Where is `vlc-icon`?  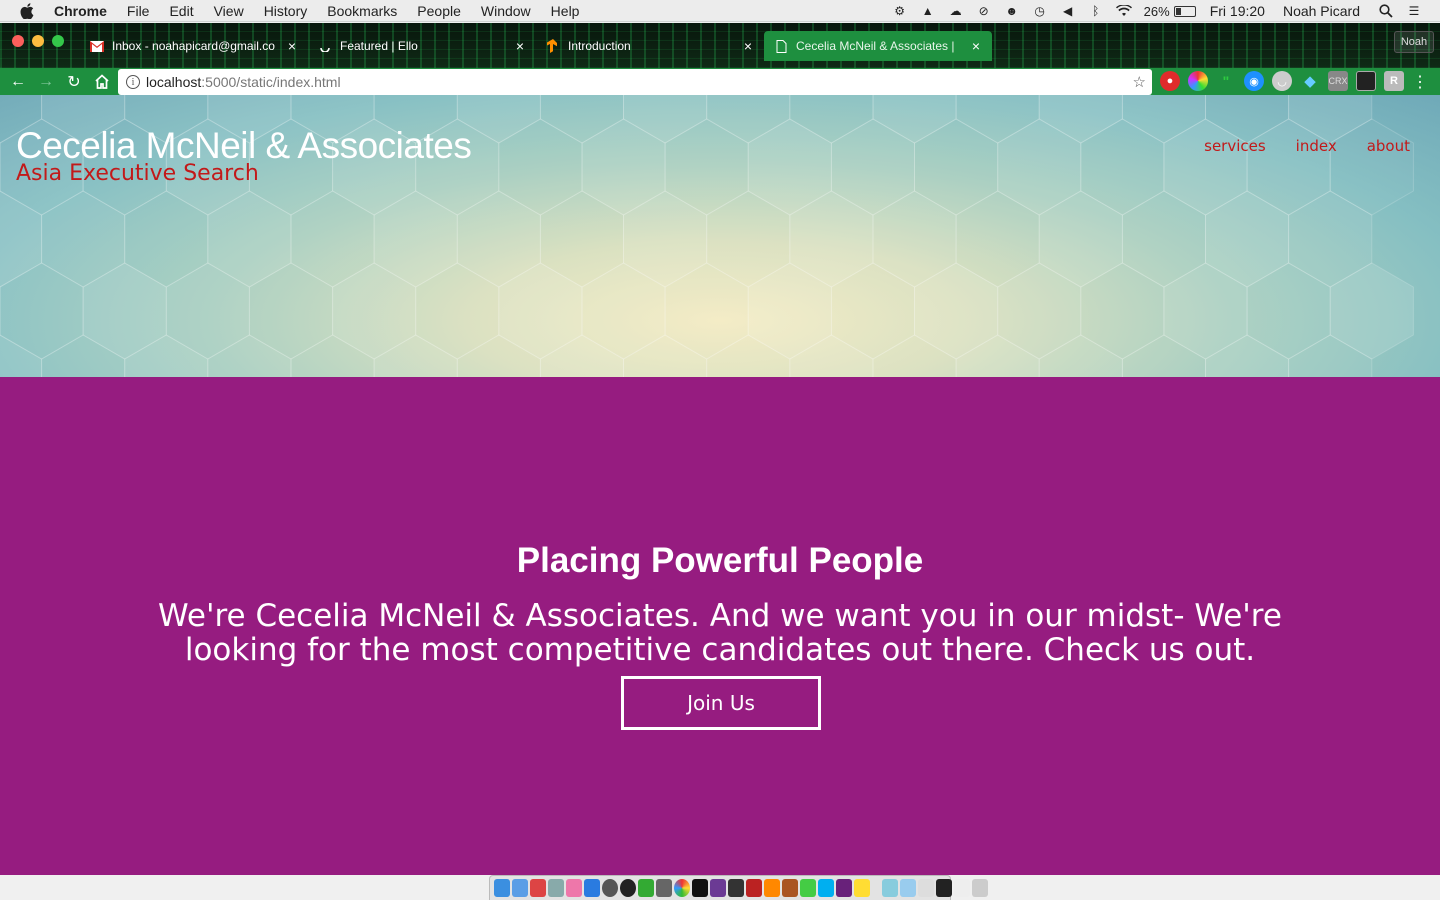 vlc-icon is located at coordinates (772, 888).